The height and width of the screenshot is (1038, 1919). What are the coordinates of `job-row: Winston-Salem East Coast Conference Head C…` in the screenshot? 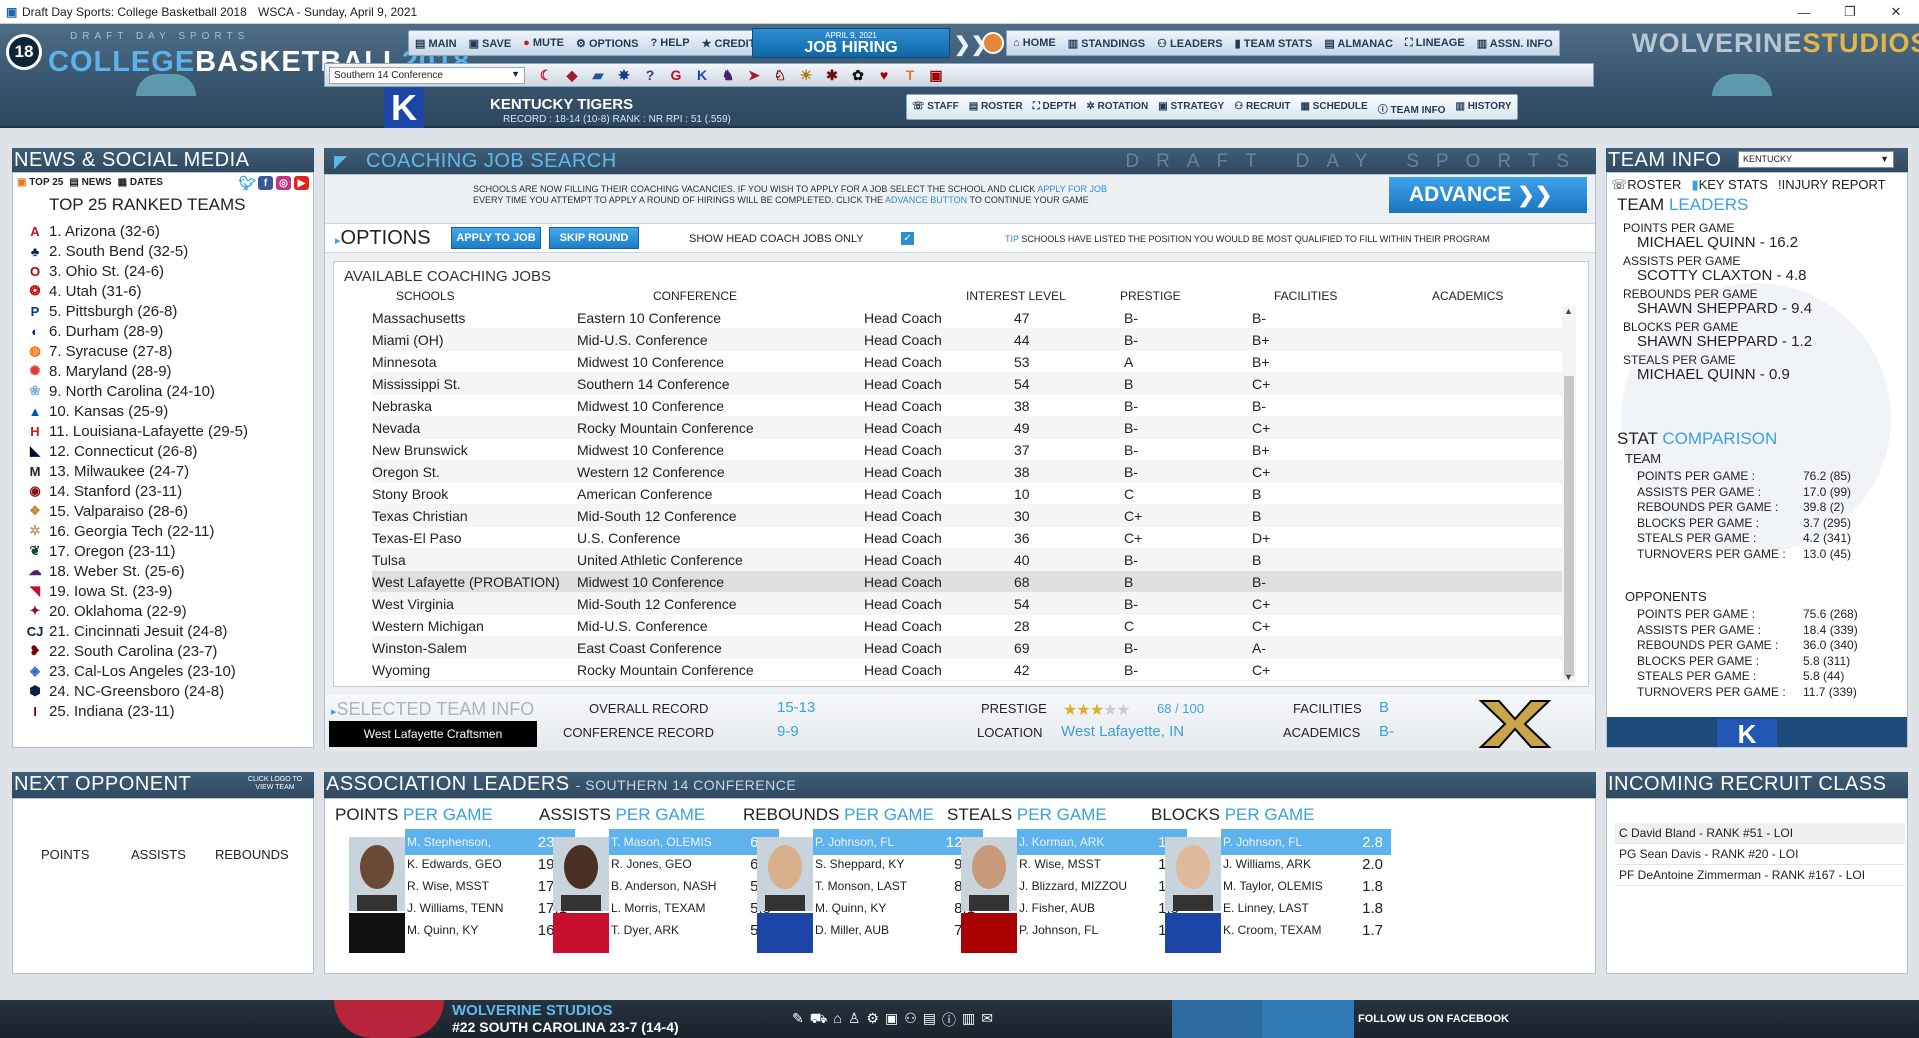 It's located at (968, 648).